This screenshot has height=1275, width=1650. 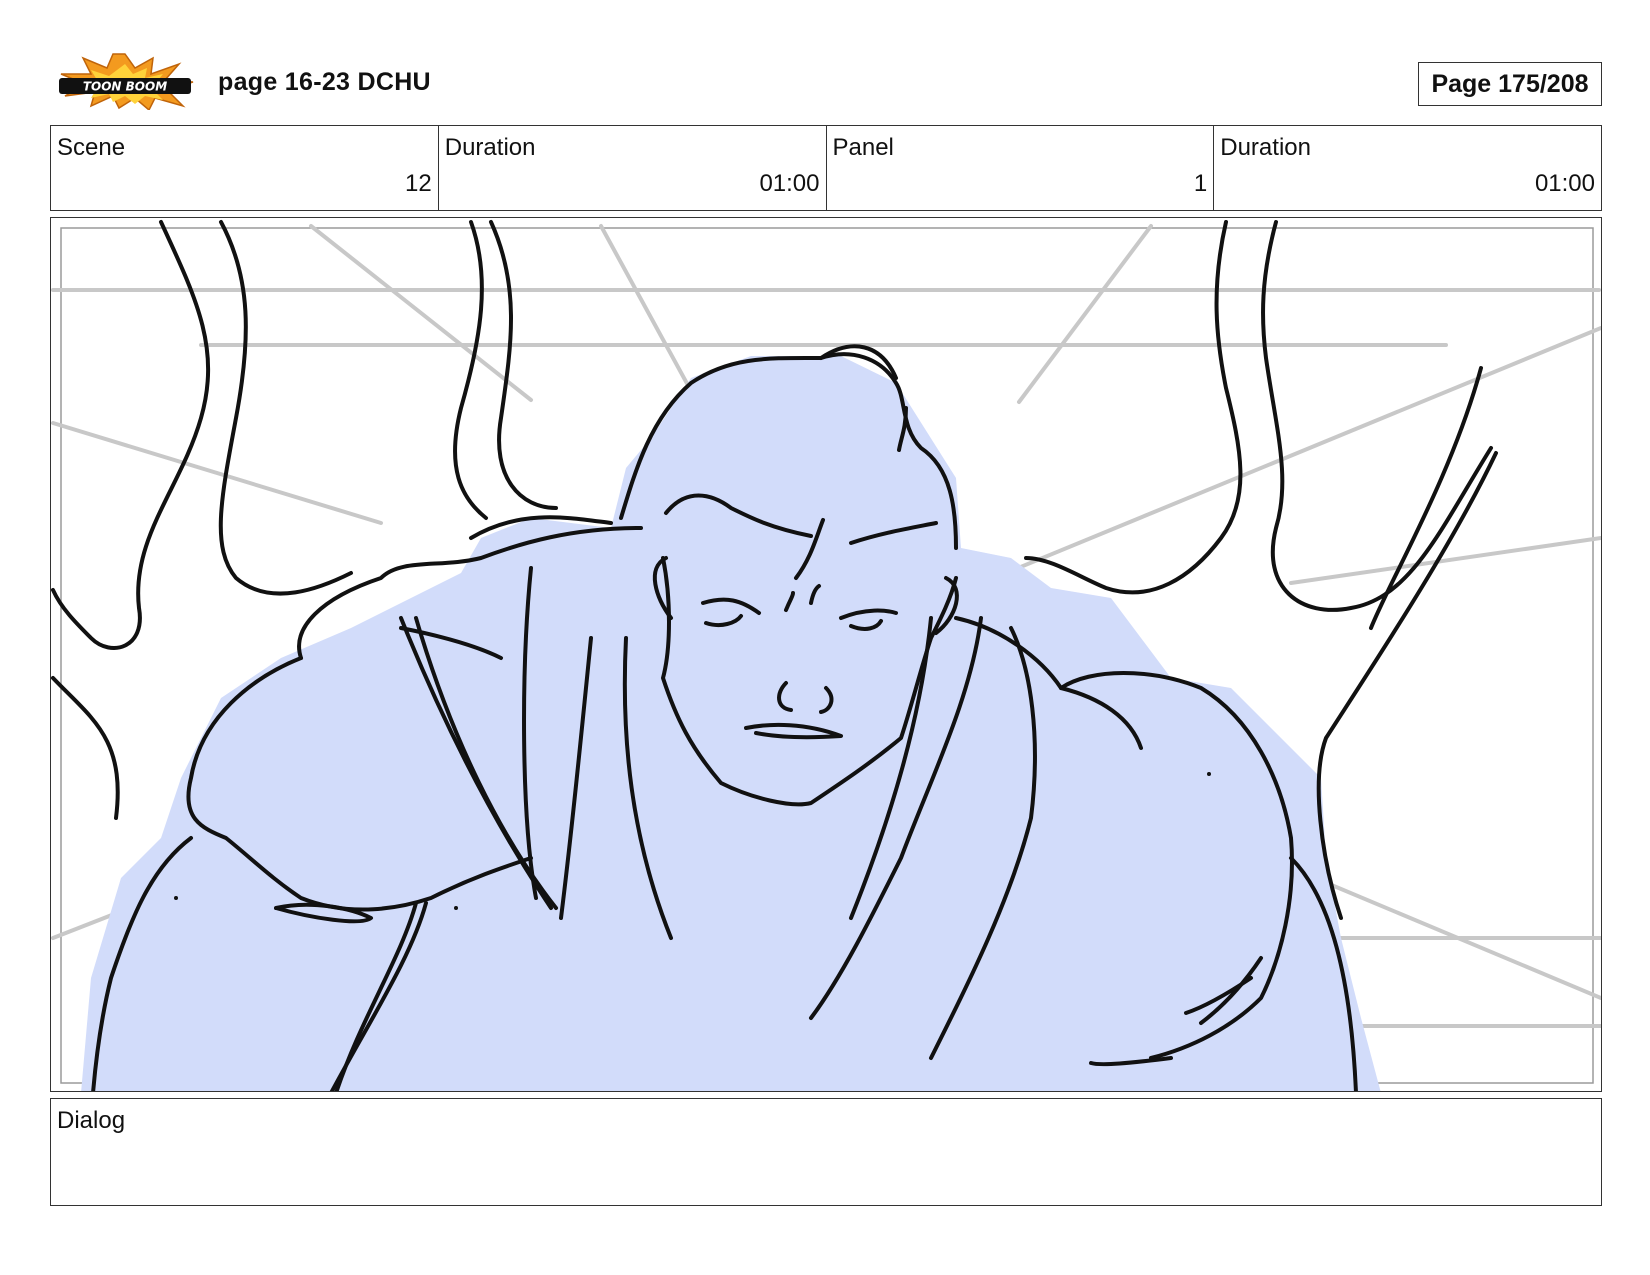 What do you see at coordinates (418, 183) in the screenshot?
I see `scene-value: 12` at bounding box center [418, 183].